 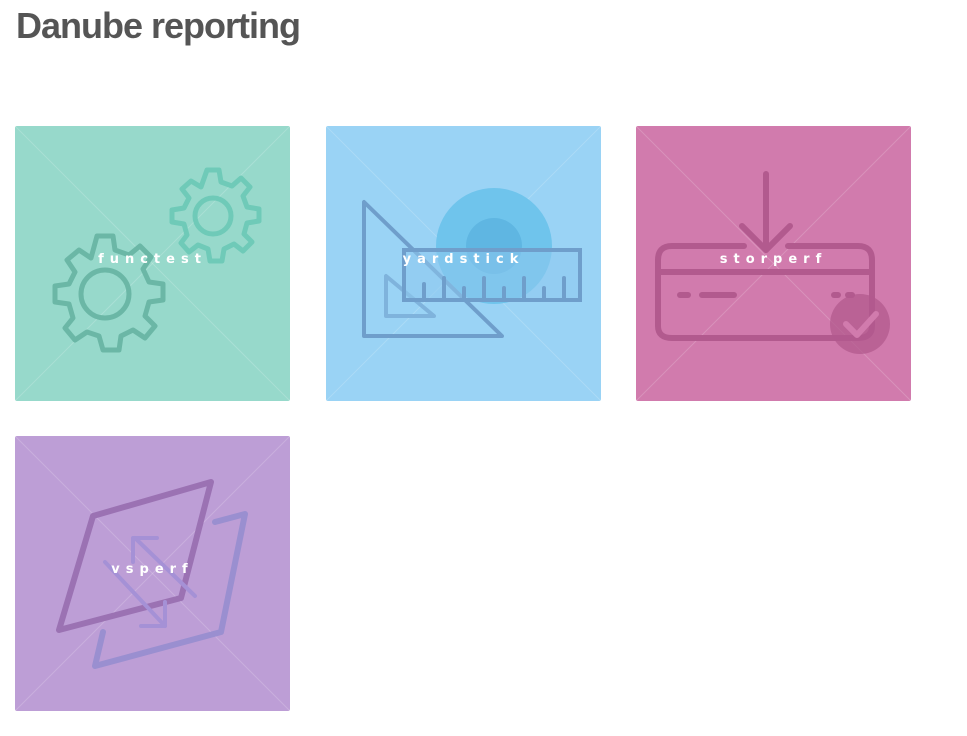 What do you see at coordinates (158, 25) in the screenshot?
I see `page-title: Danube reporting` at bounding box center [158, 25].